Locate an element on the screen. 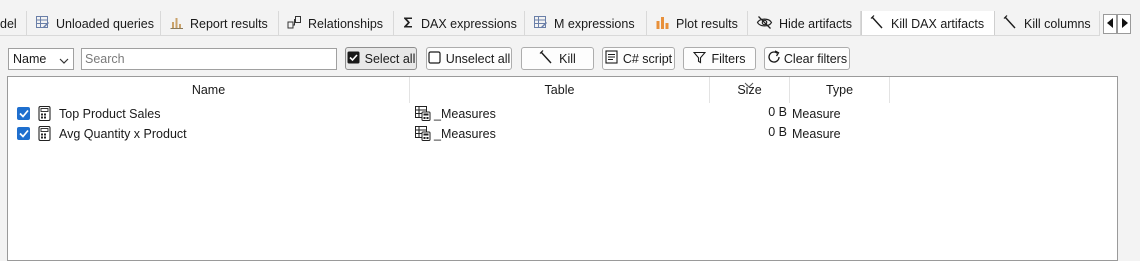  filters-label: Filters is located at coordinates (728, 58).